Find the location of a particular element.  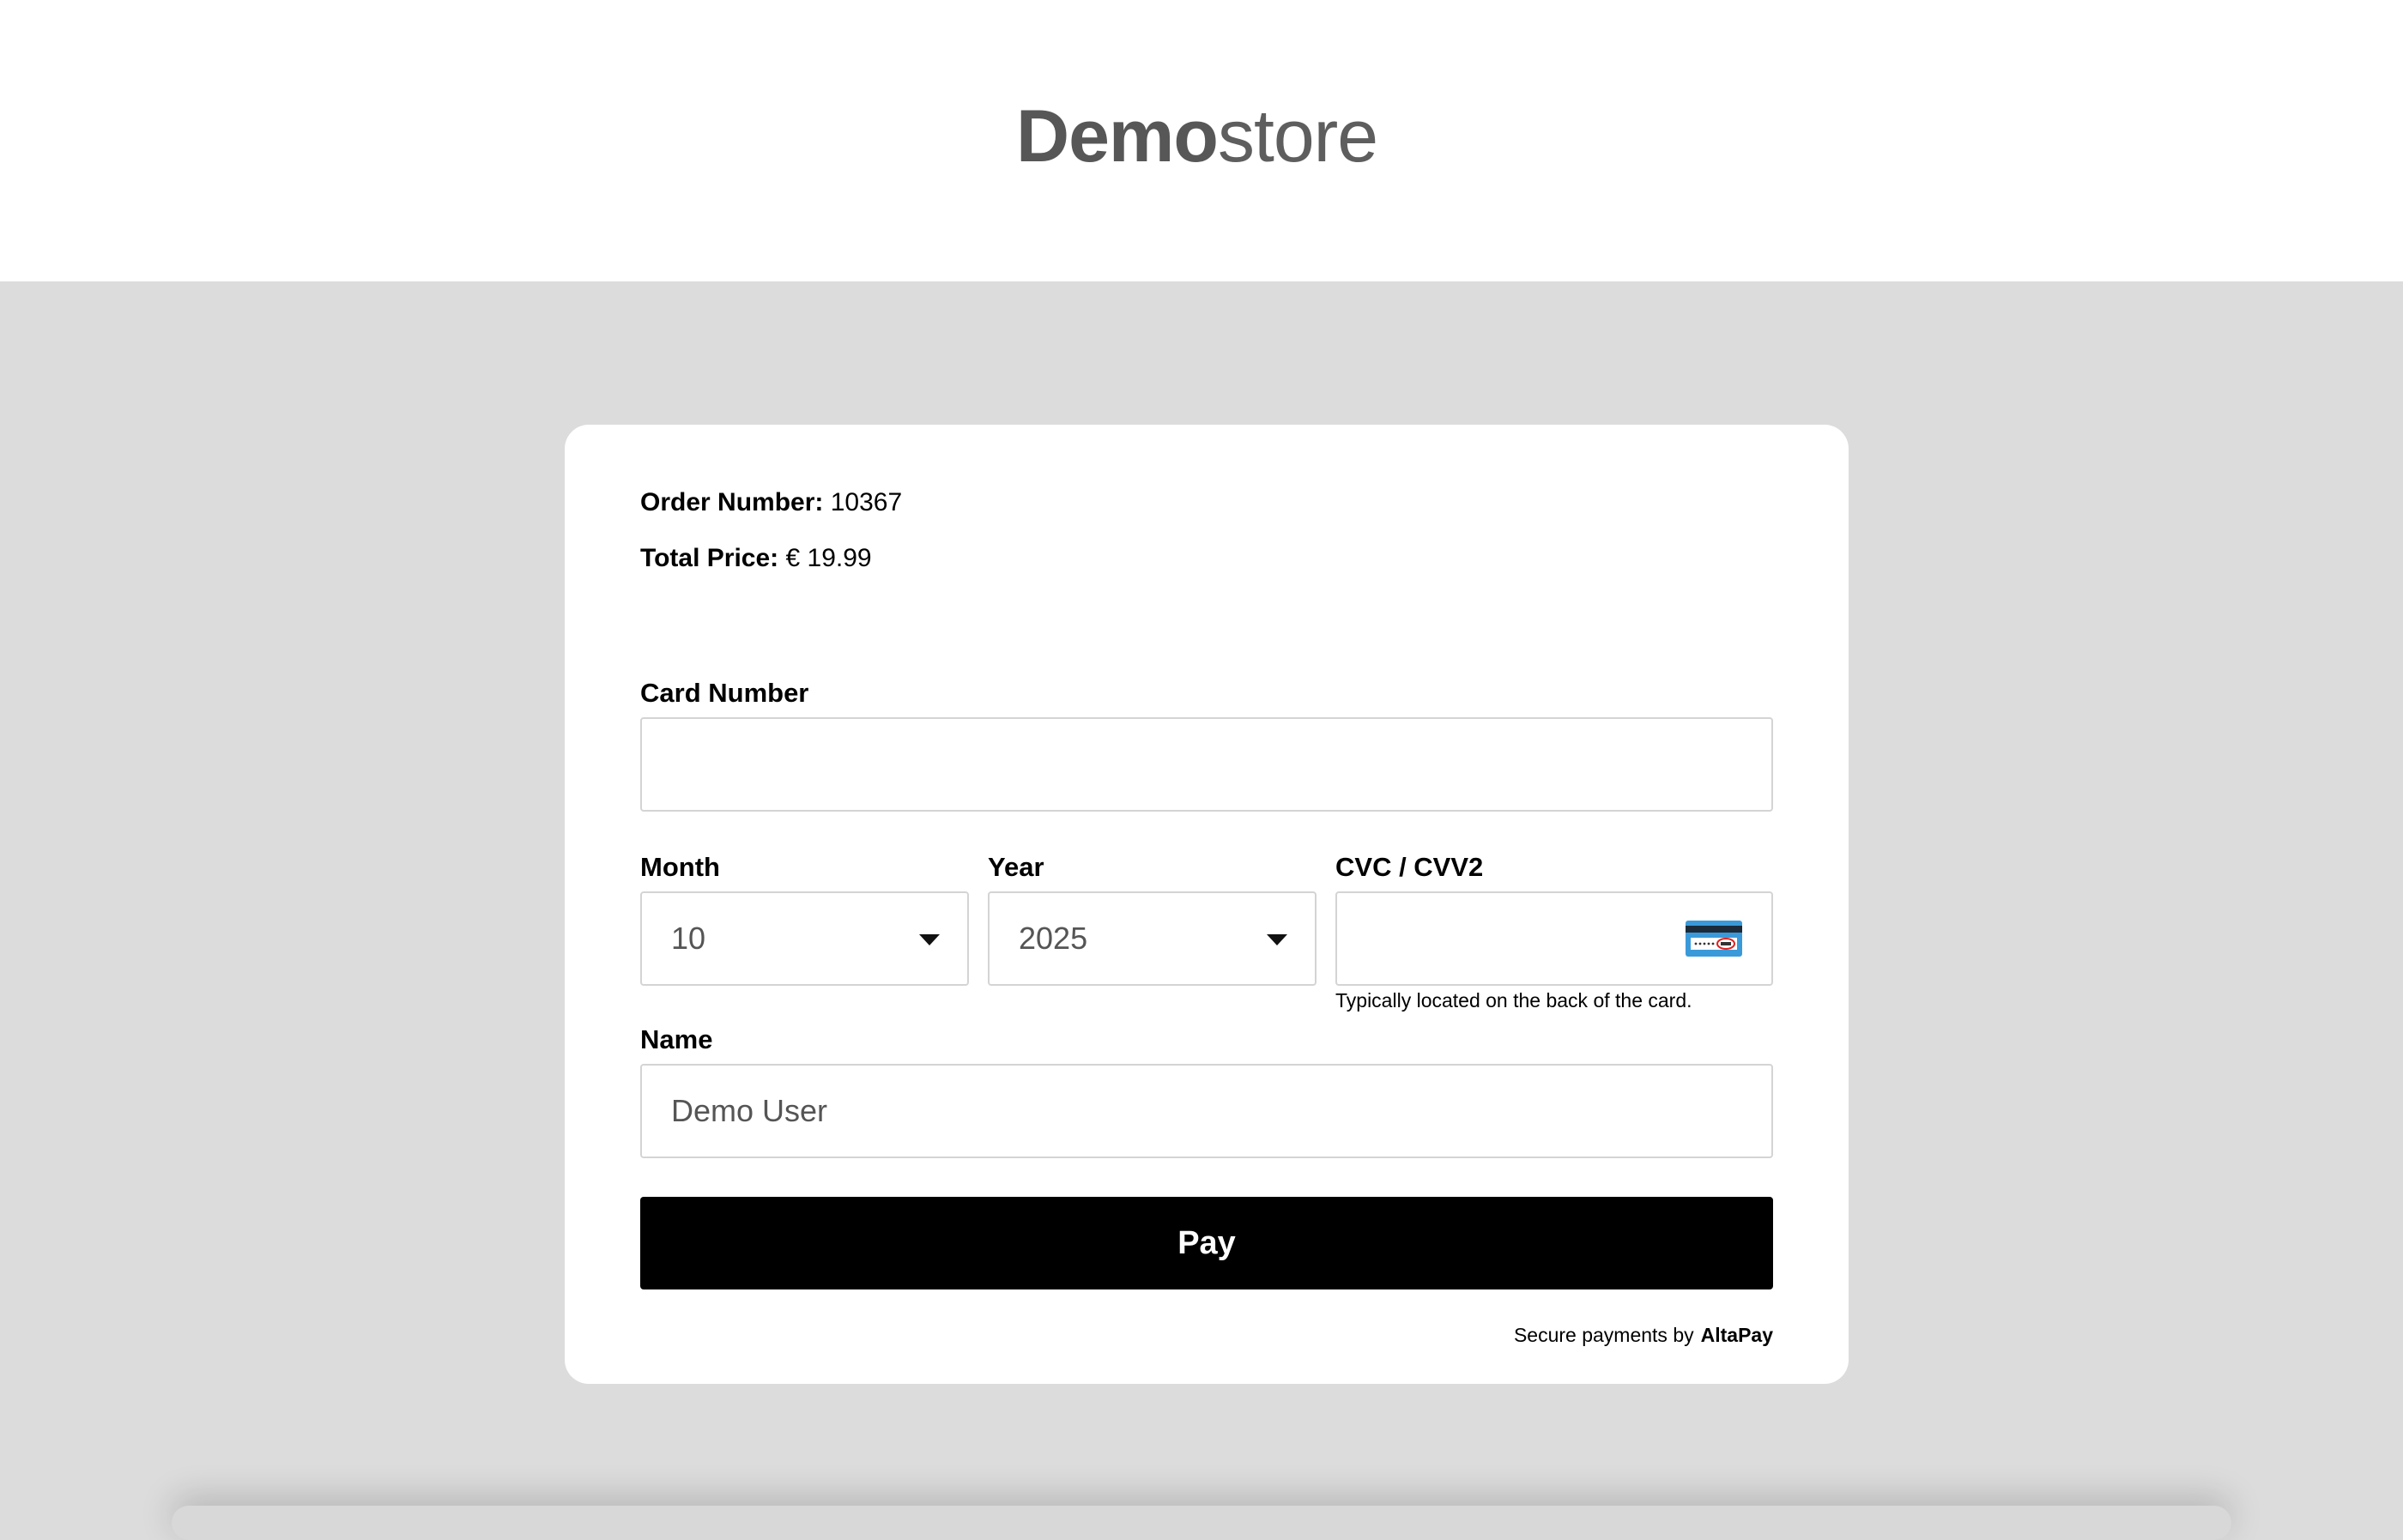

name-input: Demo User is located at coordinates (1206, 1111).